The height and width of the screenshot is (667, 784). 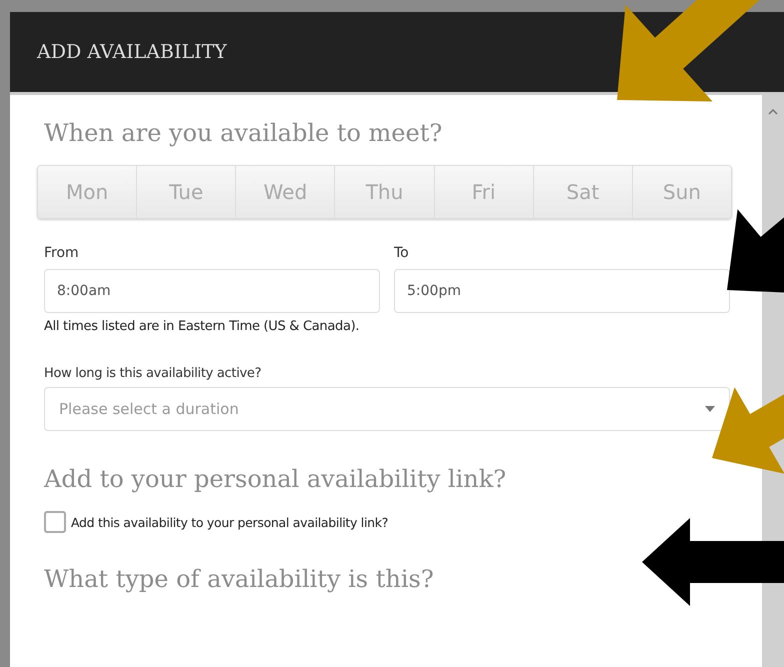 What do you see at coordinates (88, 192) in the screenshot?
I see `day-toggle: Mon` at bounding box center [88, 192].